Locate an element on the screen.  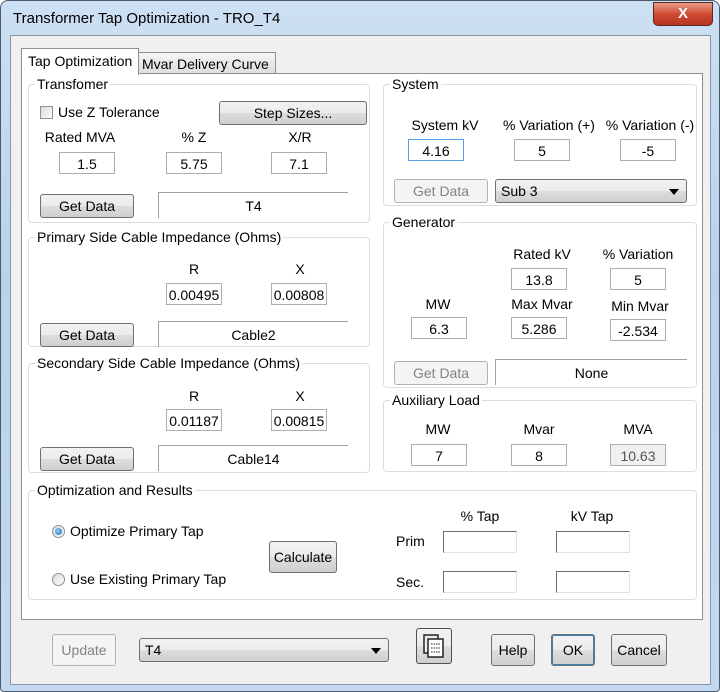
aux-mw-field: 7 is located at coordinates (439, 455).